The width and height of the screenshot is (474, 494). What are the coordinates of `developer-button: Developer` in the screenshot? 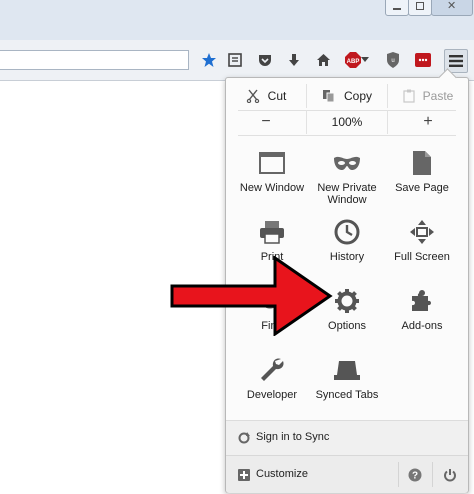 It's located at (272, 388).